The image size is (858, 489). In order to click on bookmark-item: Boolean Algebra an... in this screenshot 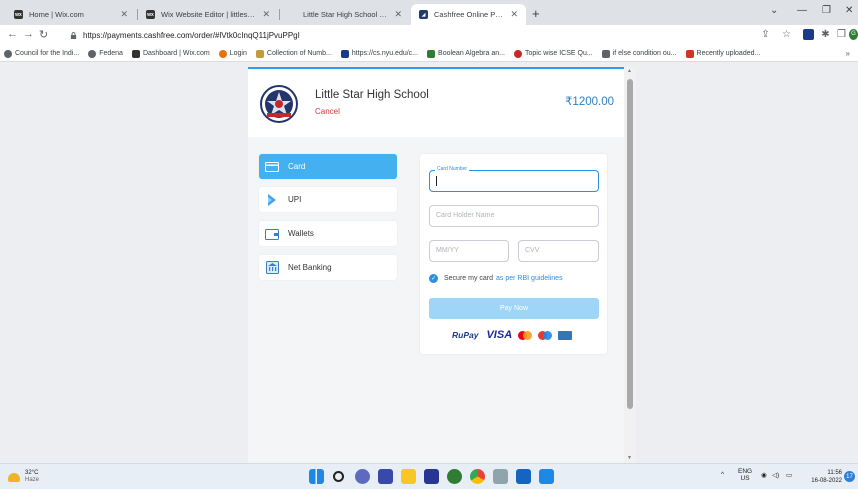, I will do `click(466, 53)`.